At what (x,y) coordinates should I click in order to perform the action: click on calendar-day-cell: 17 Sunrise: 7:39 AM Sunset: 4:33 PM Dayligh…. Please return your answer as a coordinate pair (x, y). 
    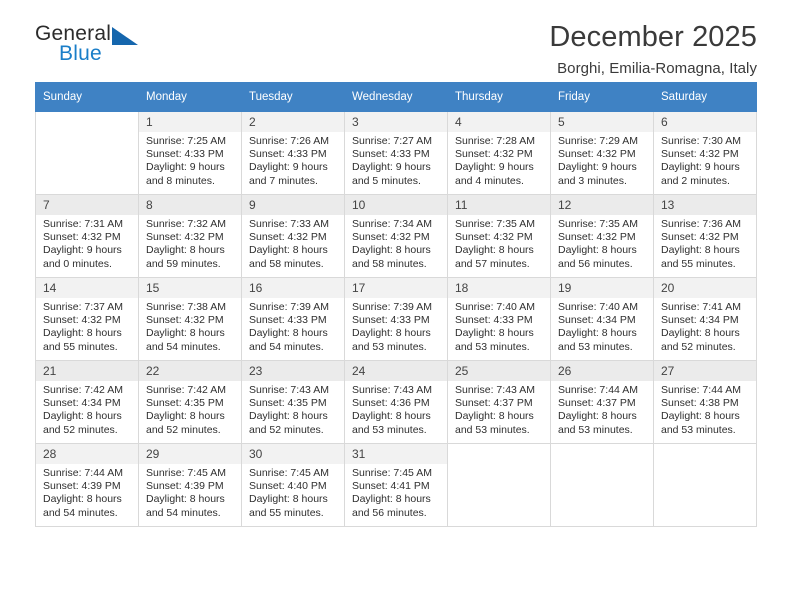
    Looking at the image, I should click on (396, 319).